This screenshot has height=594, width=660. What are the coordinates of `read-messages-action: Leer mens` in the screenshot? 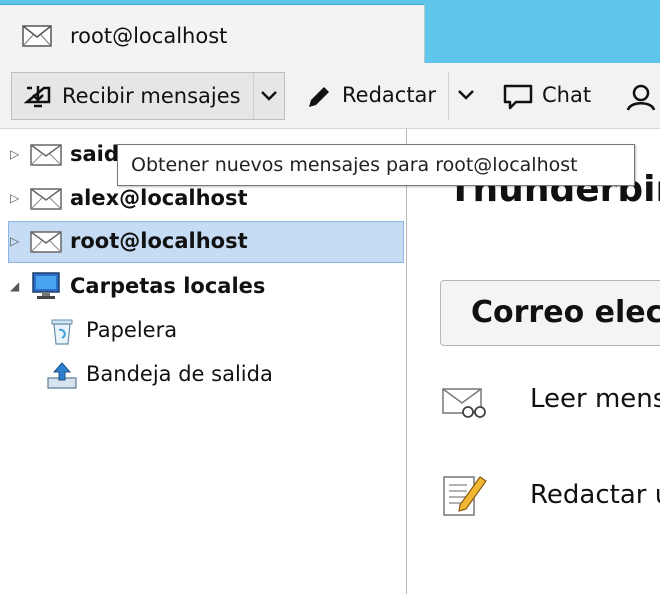 It's located at (549, 399).